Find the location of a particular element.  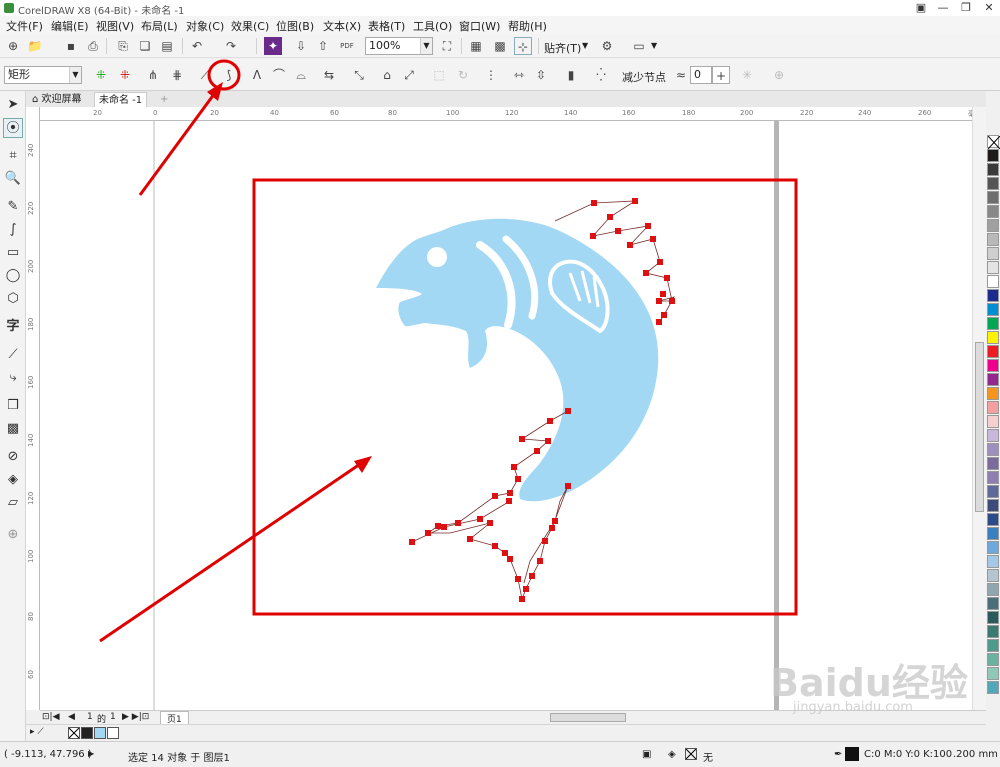

reflect-vertical-icon: ⇳ is located at coordinates (541, 75).